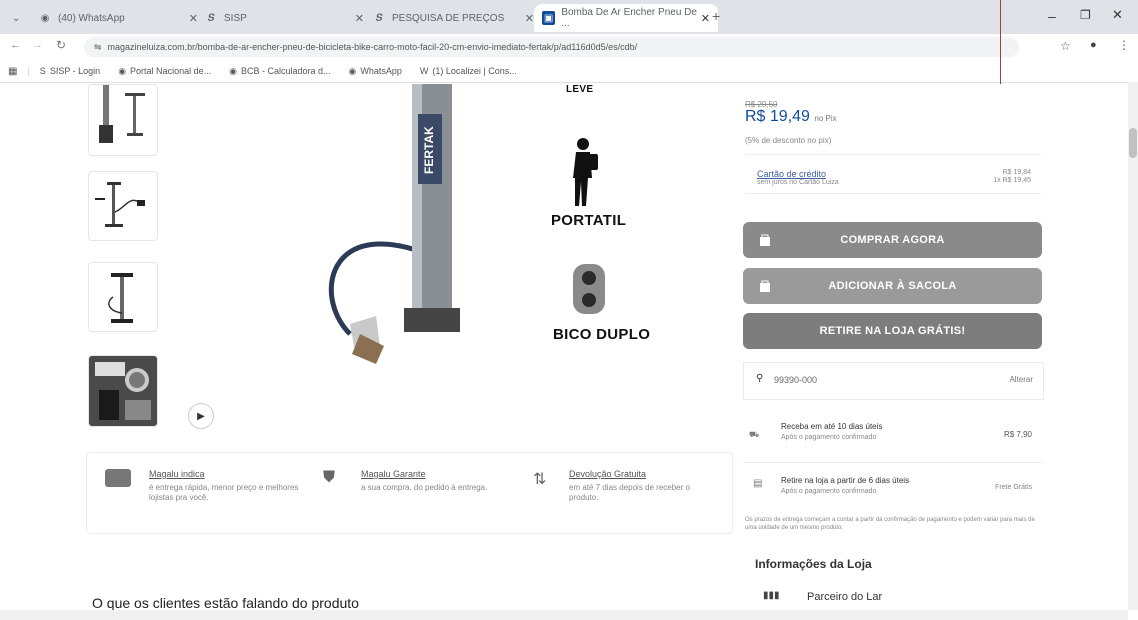 The width and height of the screenshot is (1138, 620). I want to click on store-icon: ▤, so click(758, 483).